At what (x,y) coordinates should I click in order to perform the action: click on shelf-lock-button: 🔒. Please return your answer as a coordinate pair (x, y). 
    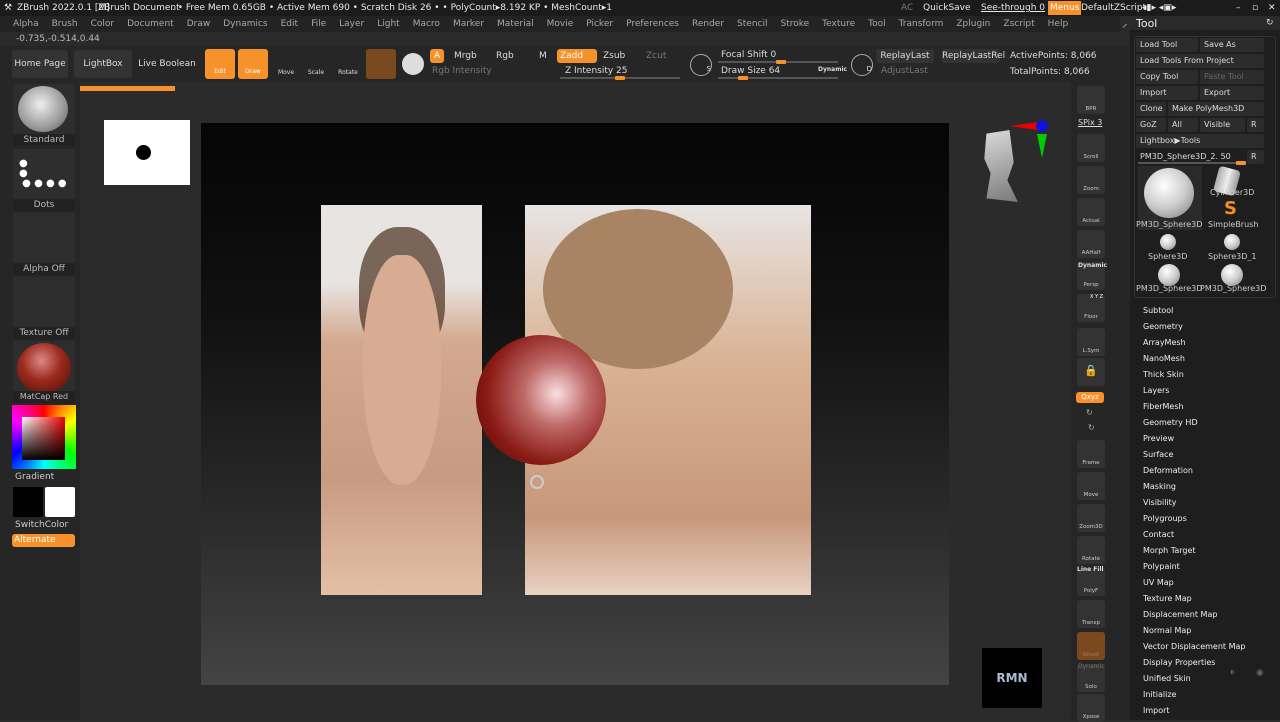
    Looking at the image, I should click on (1091, 372).